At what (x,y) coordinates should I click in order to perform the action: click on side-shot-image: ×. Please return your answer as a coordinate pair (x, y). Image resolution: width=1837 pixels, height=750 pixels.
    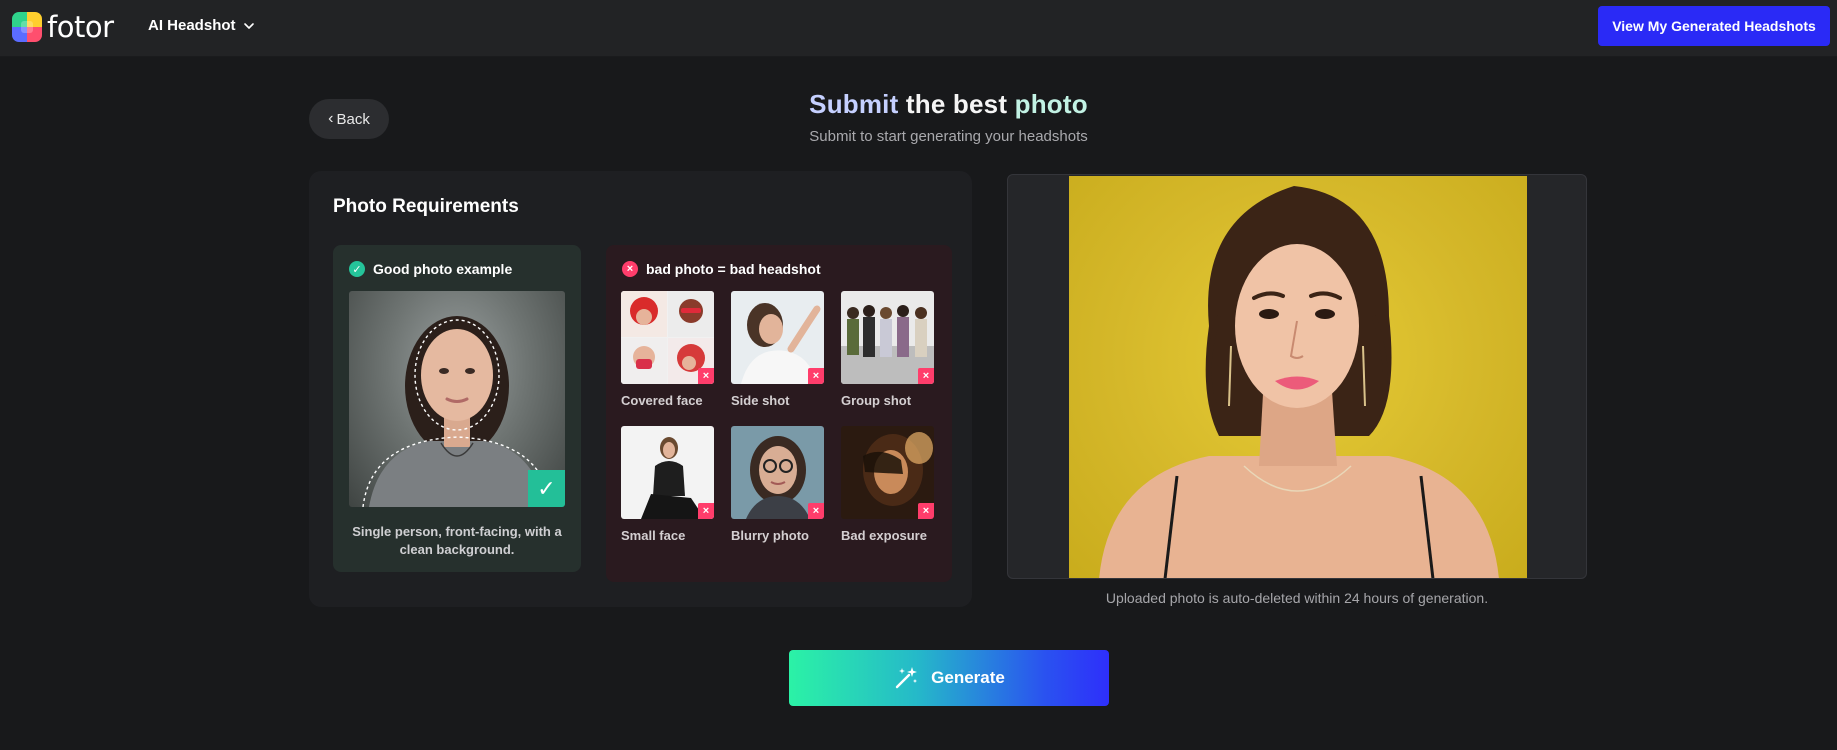
    Looking at the image, I should click on (777, 337).